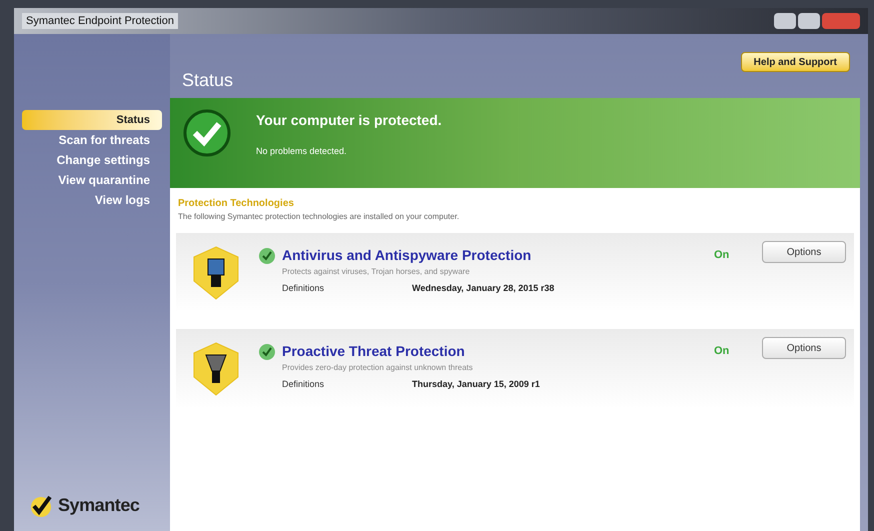 This screenshot has height=531, width=874. What do you see at coordinates (349, 120) in the screenshot?
I see `status-title: Your computer is protected.` at bounding box center [349, 120].